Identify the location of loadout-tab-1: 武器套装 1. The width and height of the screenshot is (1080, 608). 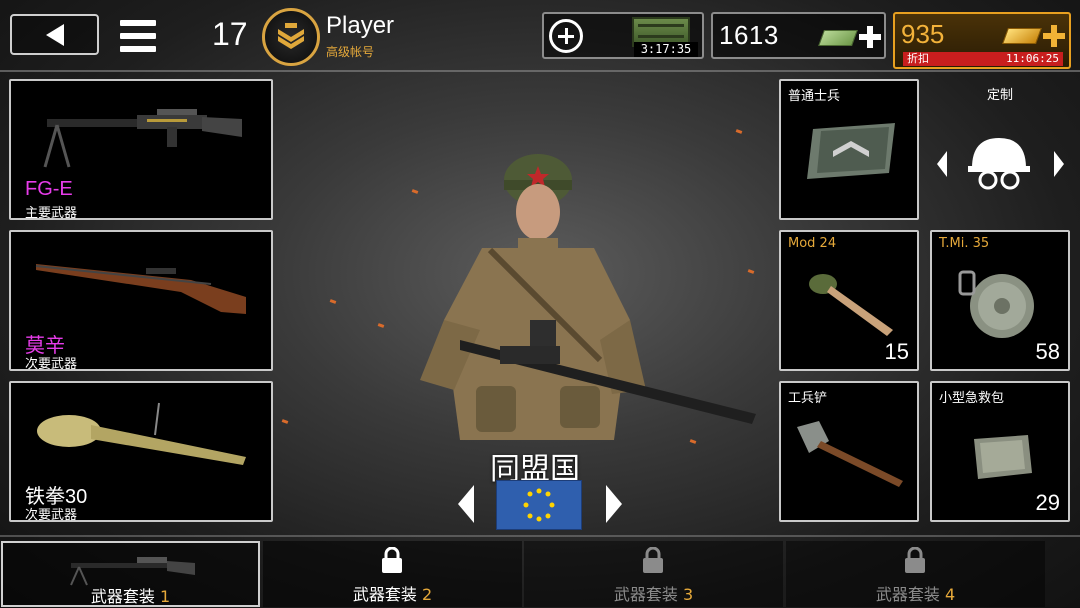
(130, 574).